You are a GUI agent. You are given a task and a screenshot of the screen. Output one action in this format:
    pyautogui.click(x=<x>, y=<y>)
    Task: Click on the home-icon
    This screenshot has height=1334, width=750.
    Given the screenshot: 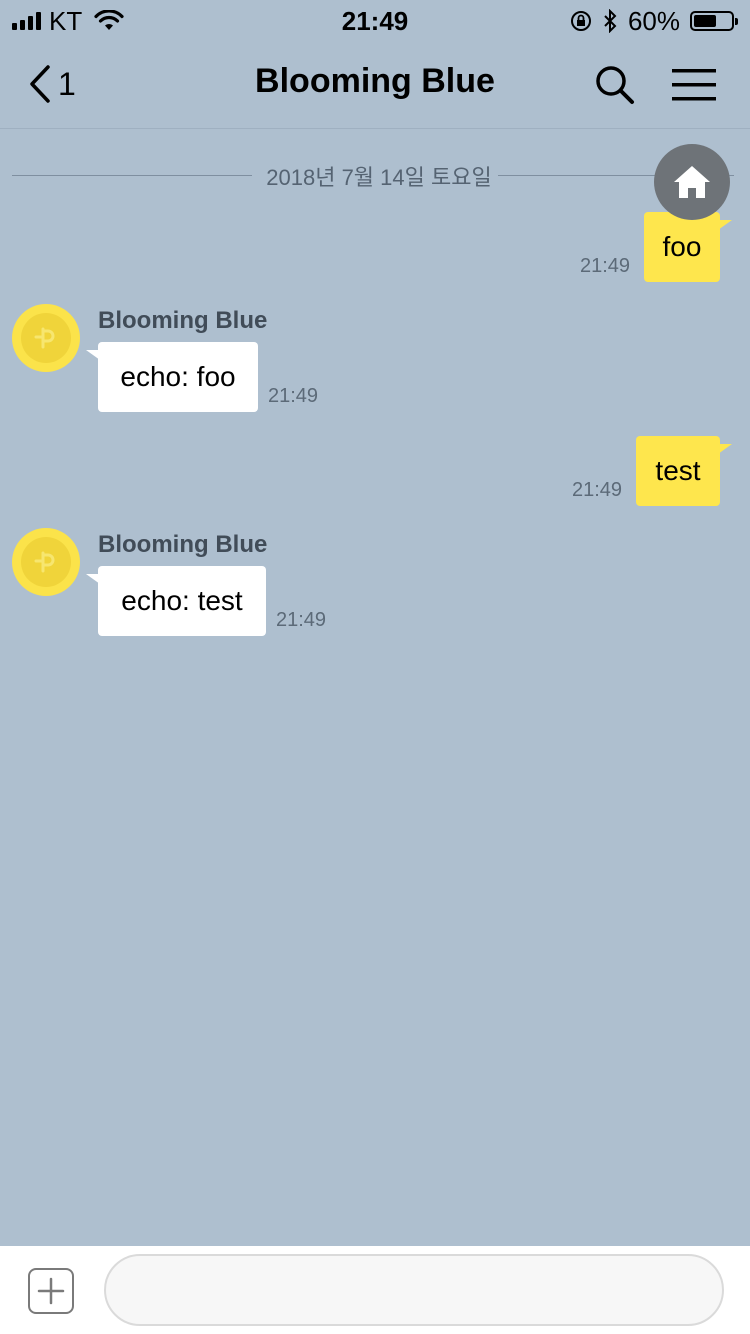 What is the action you would take?
    pyautogui.click(x=692, y=182)
    